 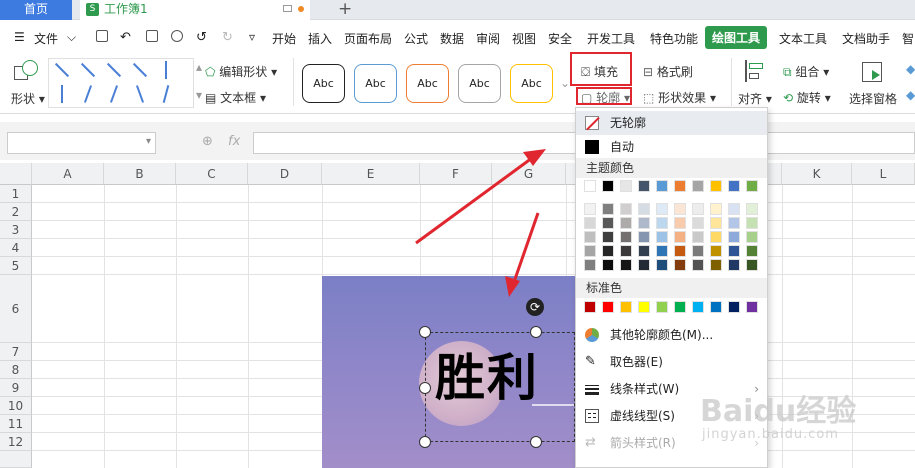 I want to click on column-header: D, so click(x=285, y=174).